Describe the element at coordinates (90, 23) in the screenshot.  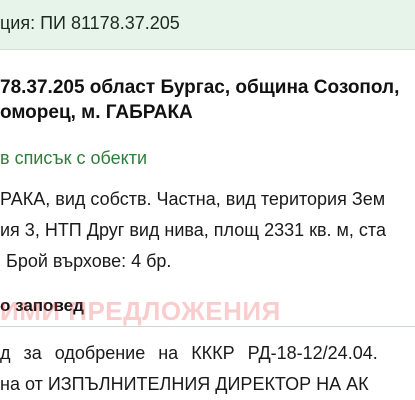
I see `header-text: ция: ПИ 81178.37.205` at that location.